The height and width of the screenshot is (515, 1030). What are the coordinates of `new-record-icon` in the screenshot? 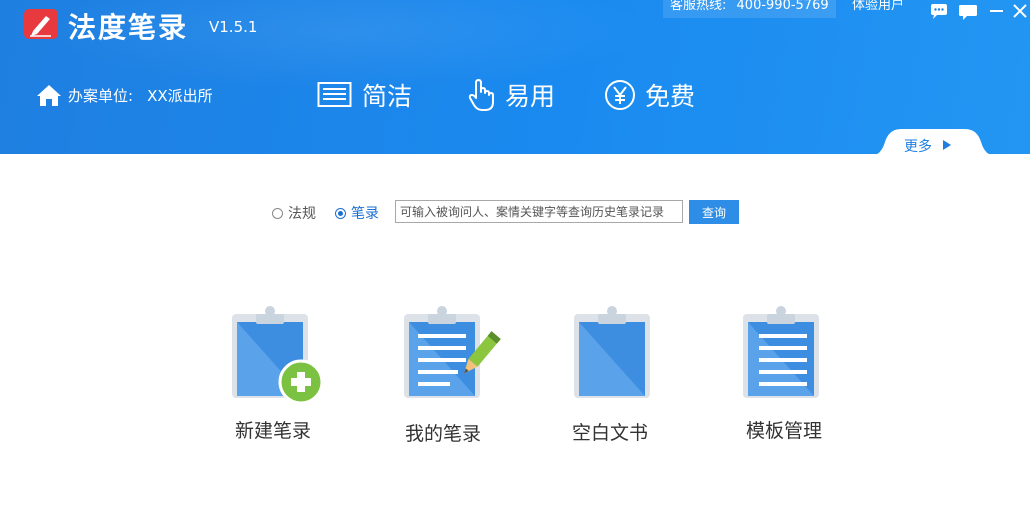 It's located at (278, 355).